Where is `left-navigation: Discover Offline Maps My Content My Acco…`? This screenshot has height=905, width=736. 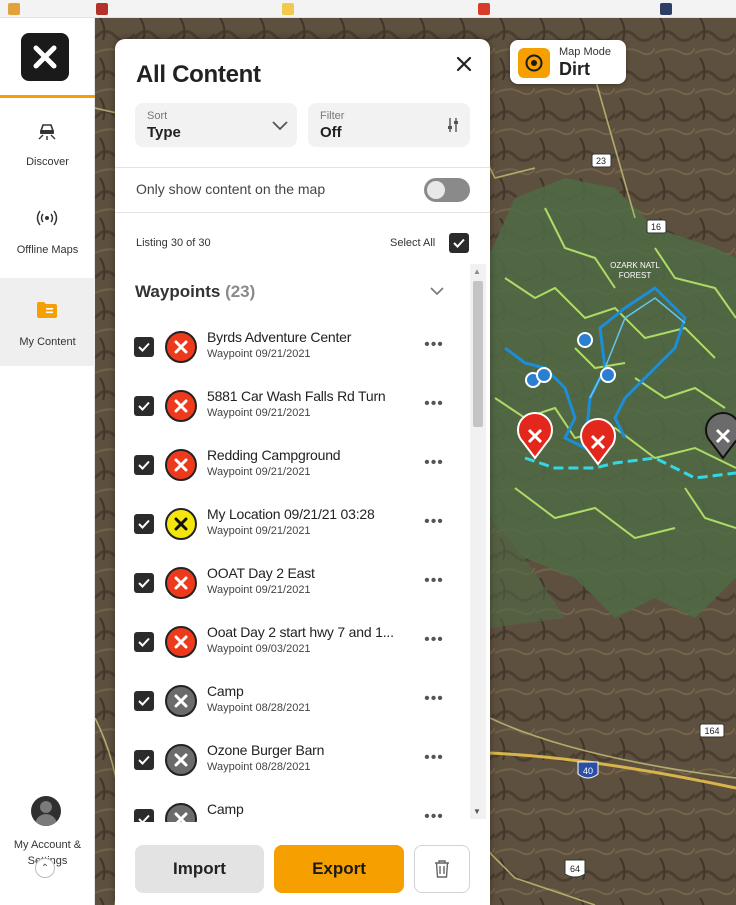
left-navigation: Discover Offline Maps My Content My Acco… is located at coordinates (47, 461).